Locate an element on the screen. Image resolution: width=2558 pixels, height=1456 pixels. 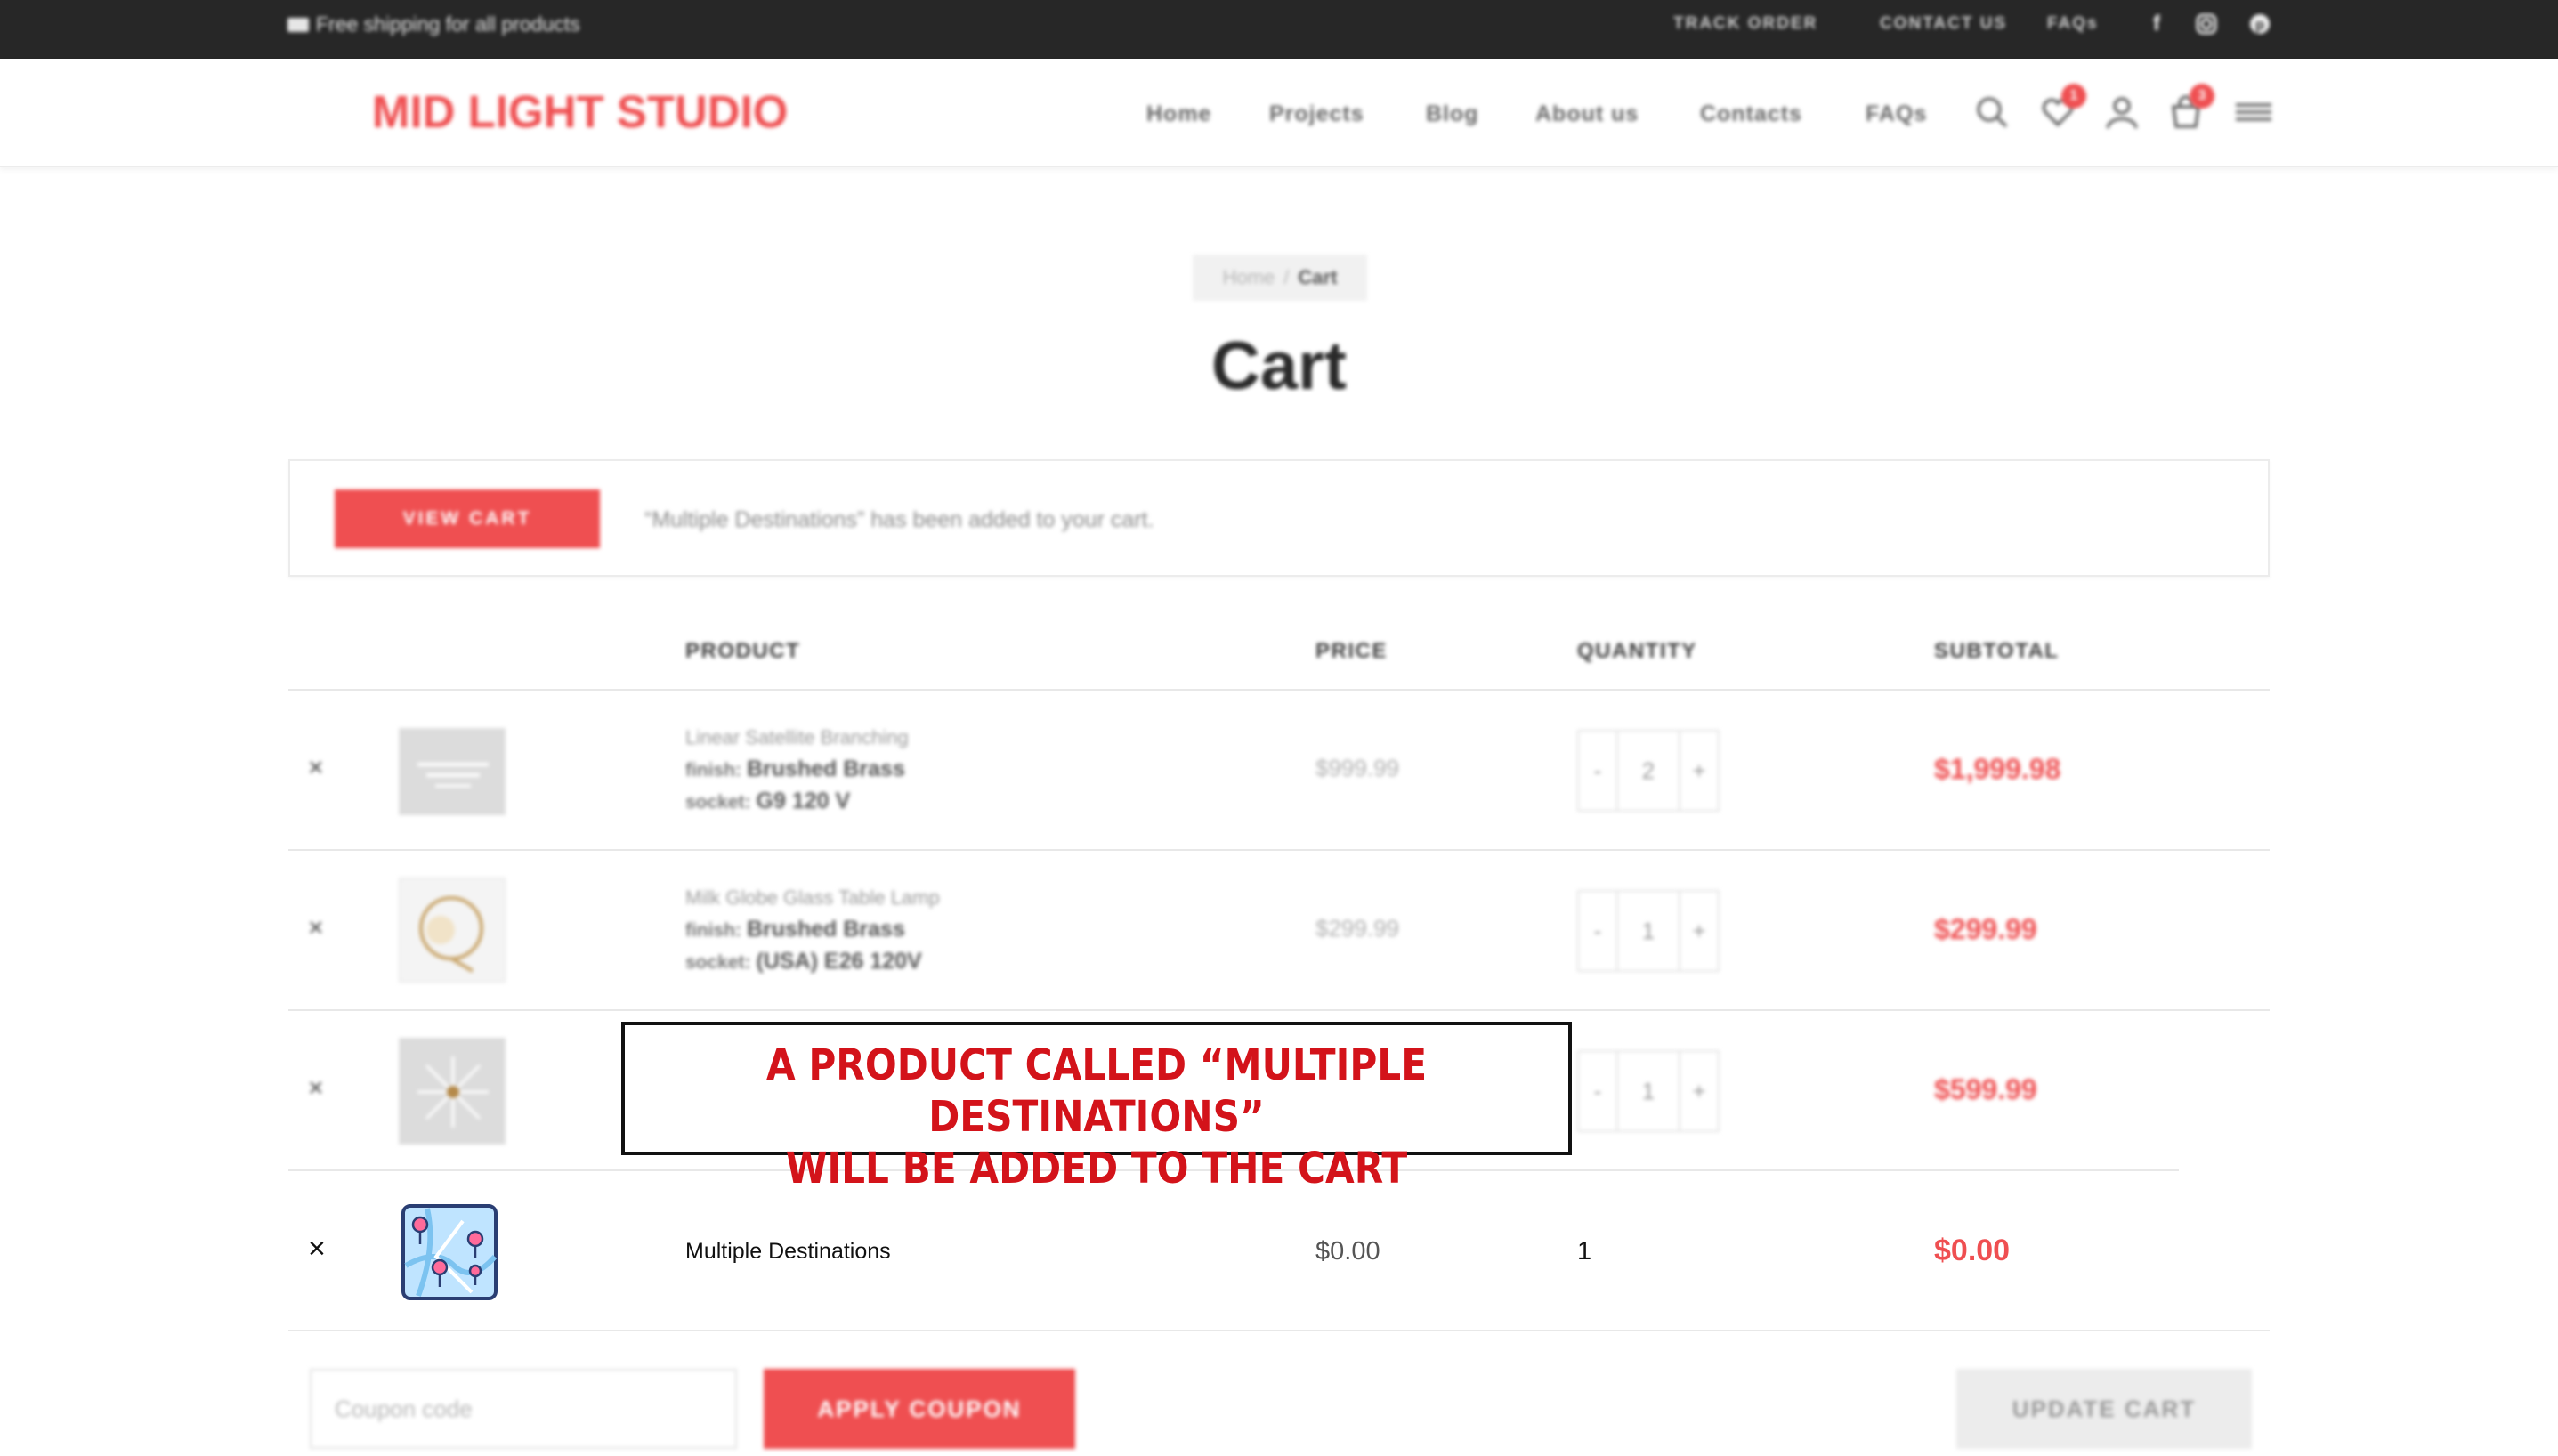
coupon-code-input is located at coordinates (523, 1409).